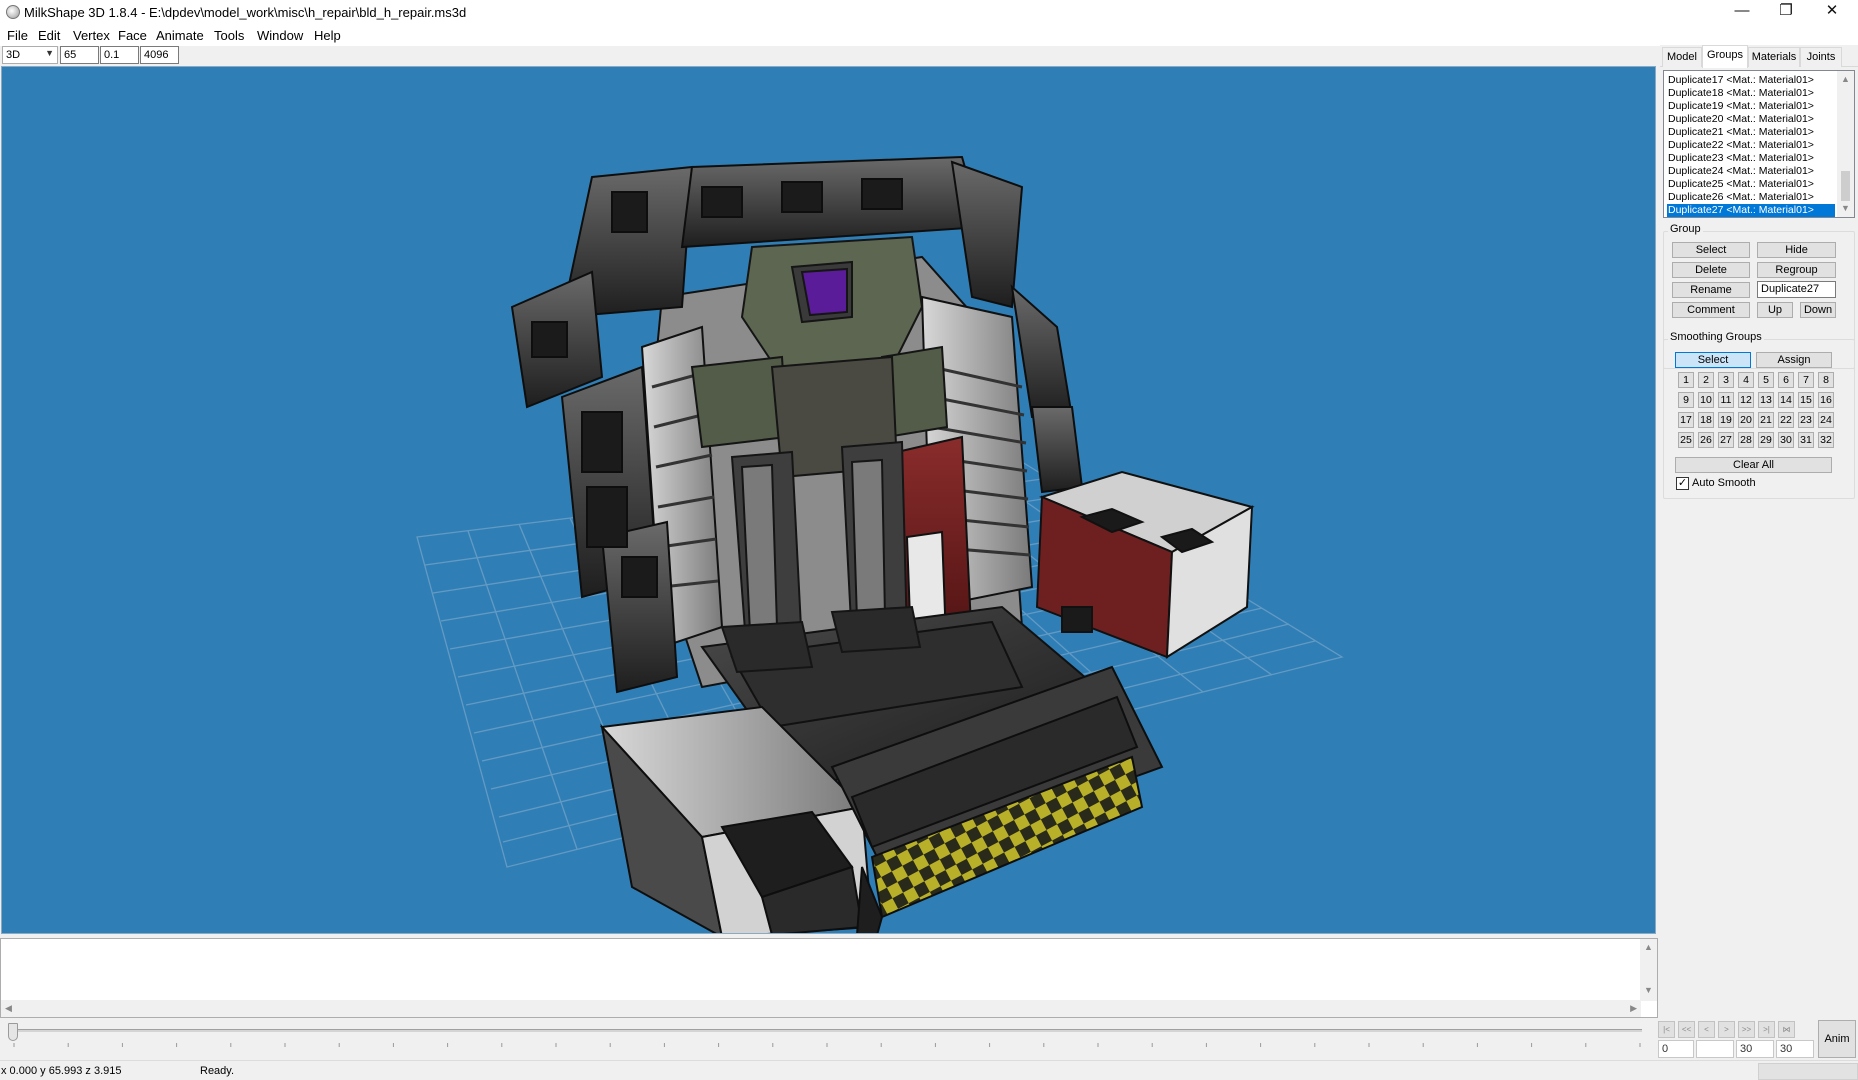 The width and height of the screenshot is (1858, 1080). Describe the element at coordinates (1706, 440) in the screenshot. I see `smoothing-group-button: 26` at that location.